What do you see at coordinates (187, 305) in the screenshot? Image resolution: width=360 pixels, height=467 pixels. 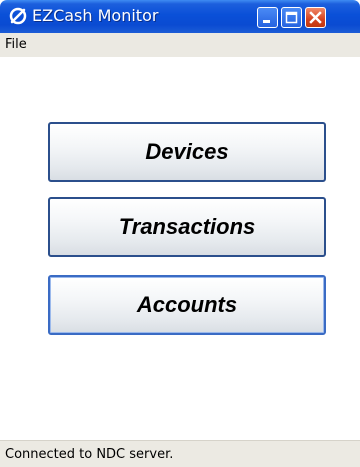 I see `accounts-button: Accounts` at bounding box center [187, 305].